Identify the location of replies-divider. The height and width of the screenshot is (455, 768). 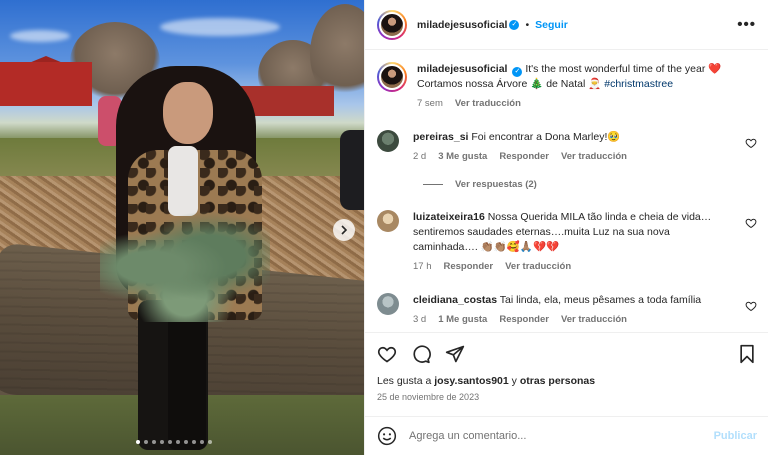
(433, 184).